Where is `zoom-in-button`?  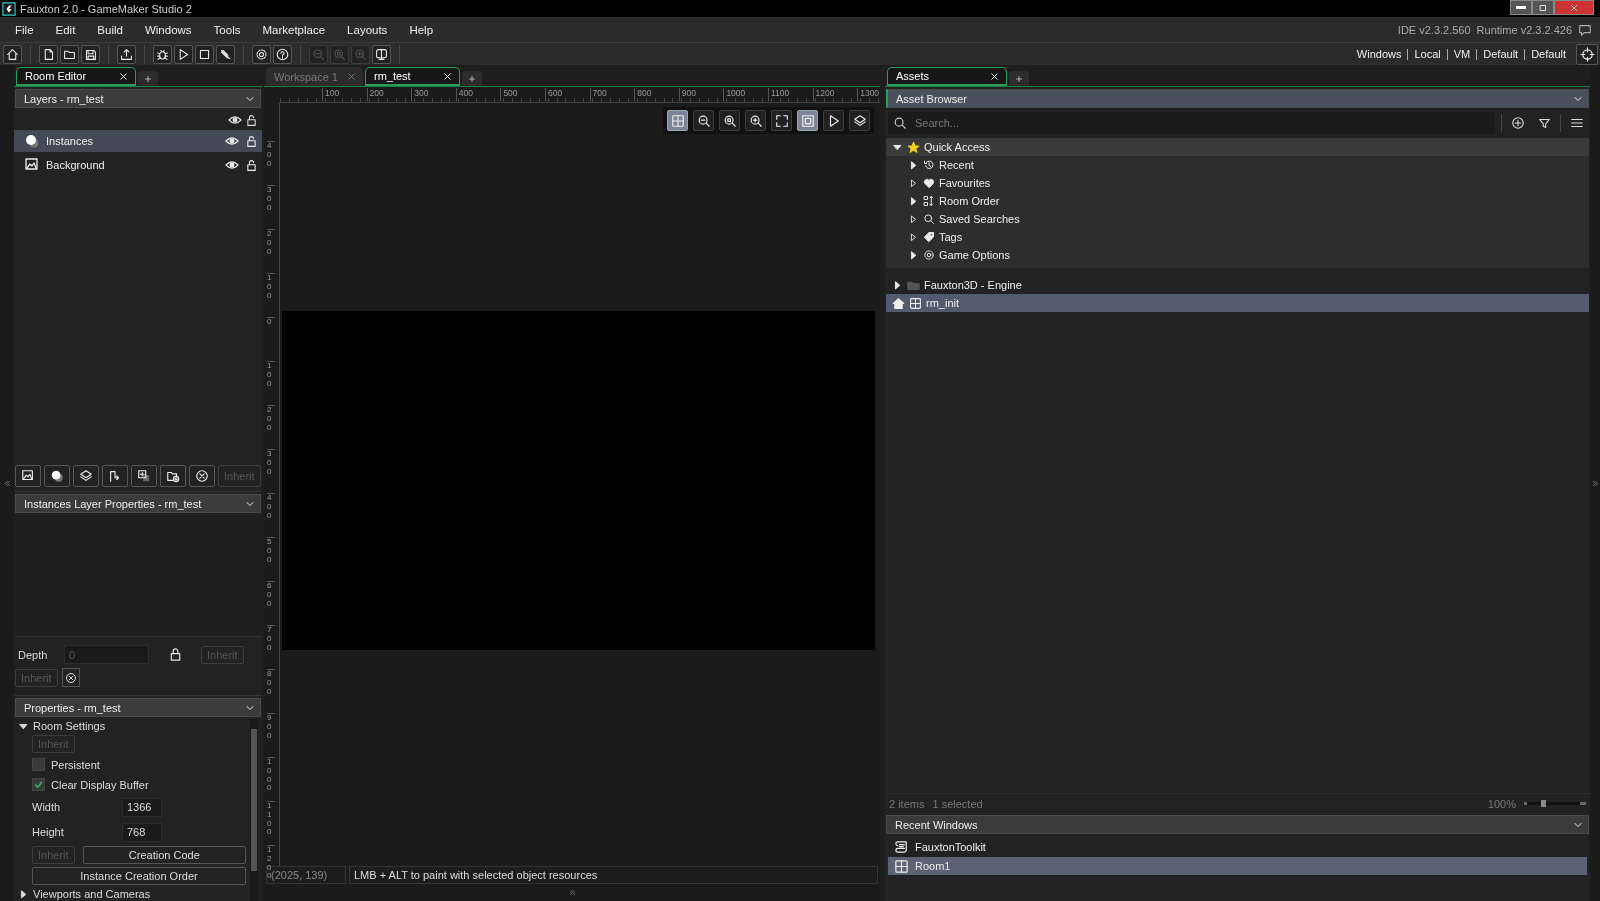 zoom-in-button is located at coordinates (755, 120).